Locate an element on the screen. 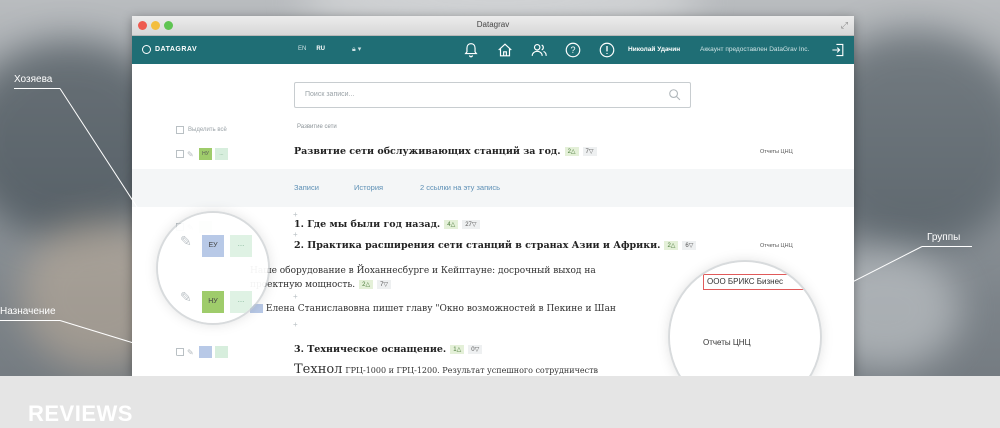  downvote-count: 6 is located at coordinates (687, 246).